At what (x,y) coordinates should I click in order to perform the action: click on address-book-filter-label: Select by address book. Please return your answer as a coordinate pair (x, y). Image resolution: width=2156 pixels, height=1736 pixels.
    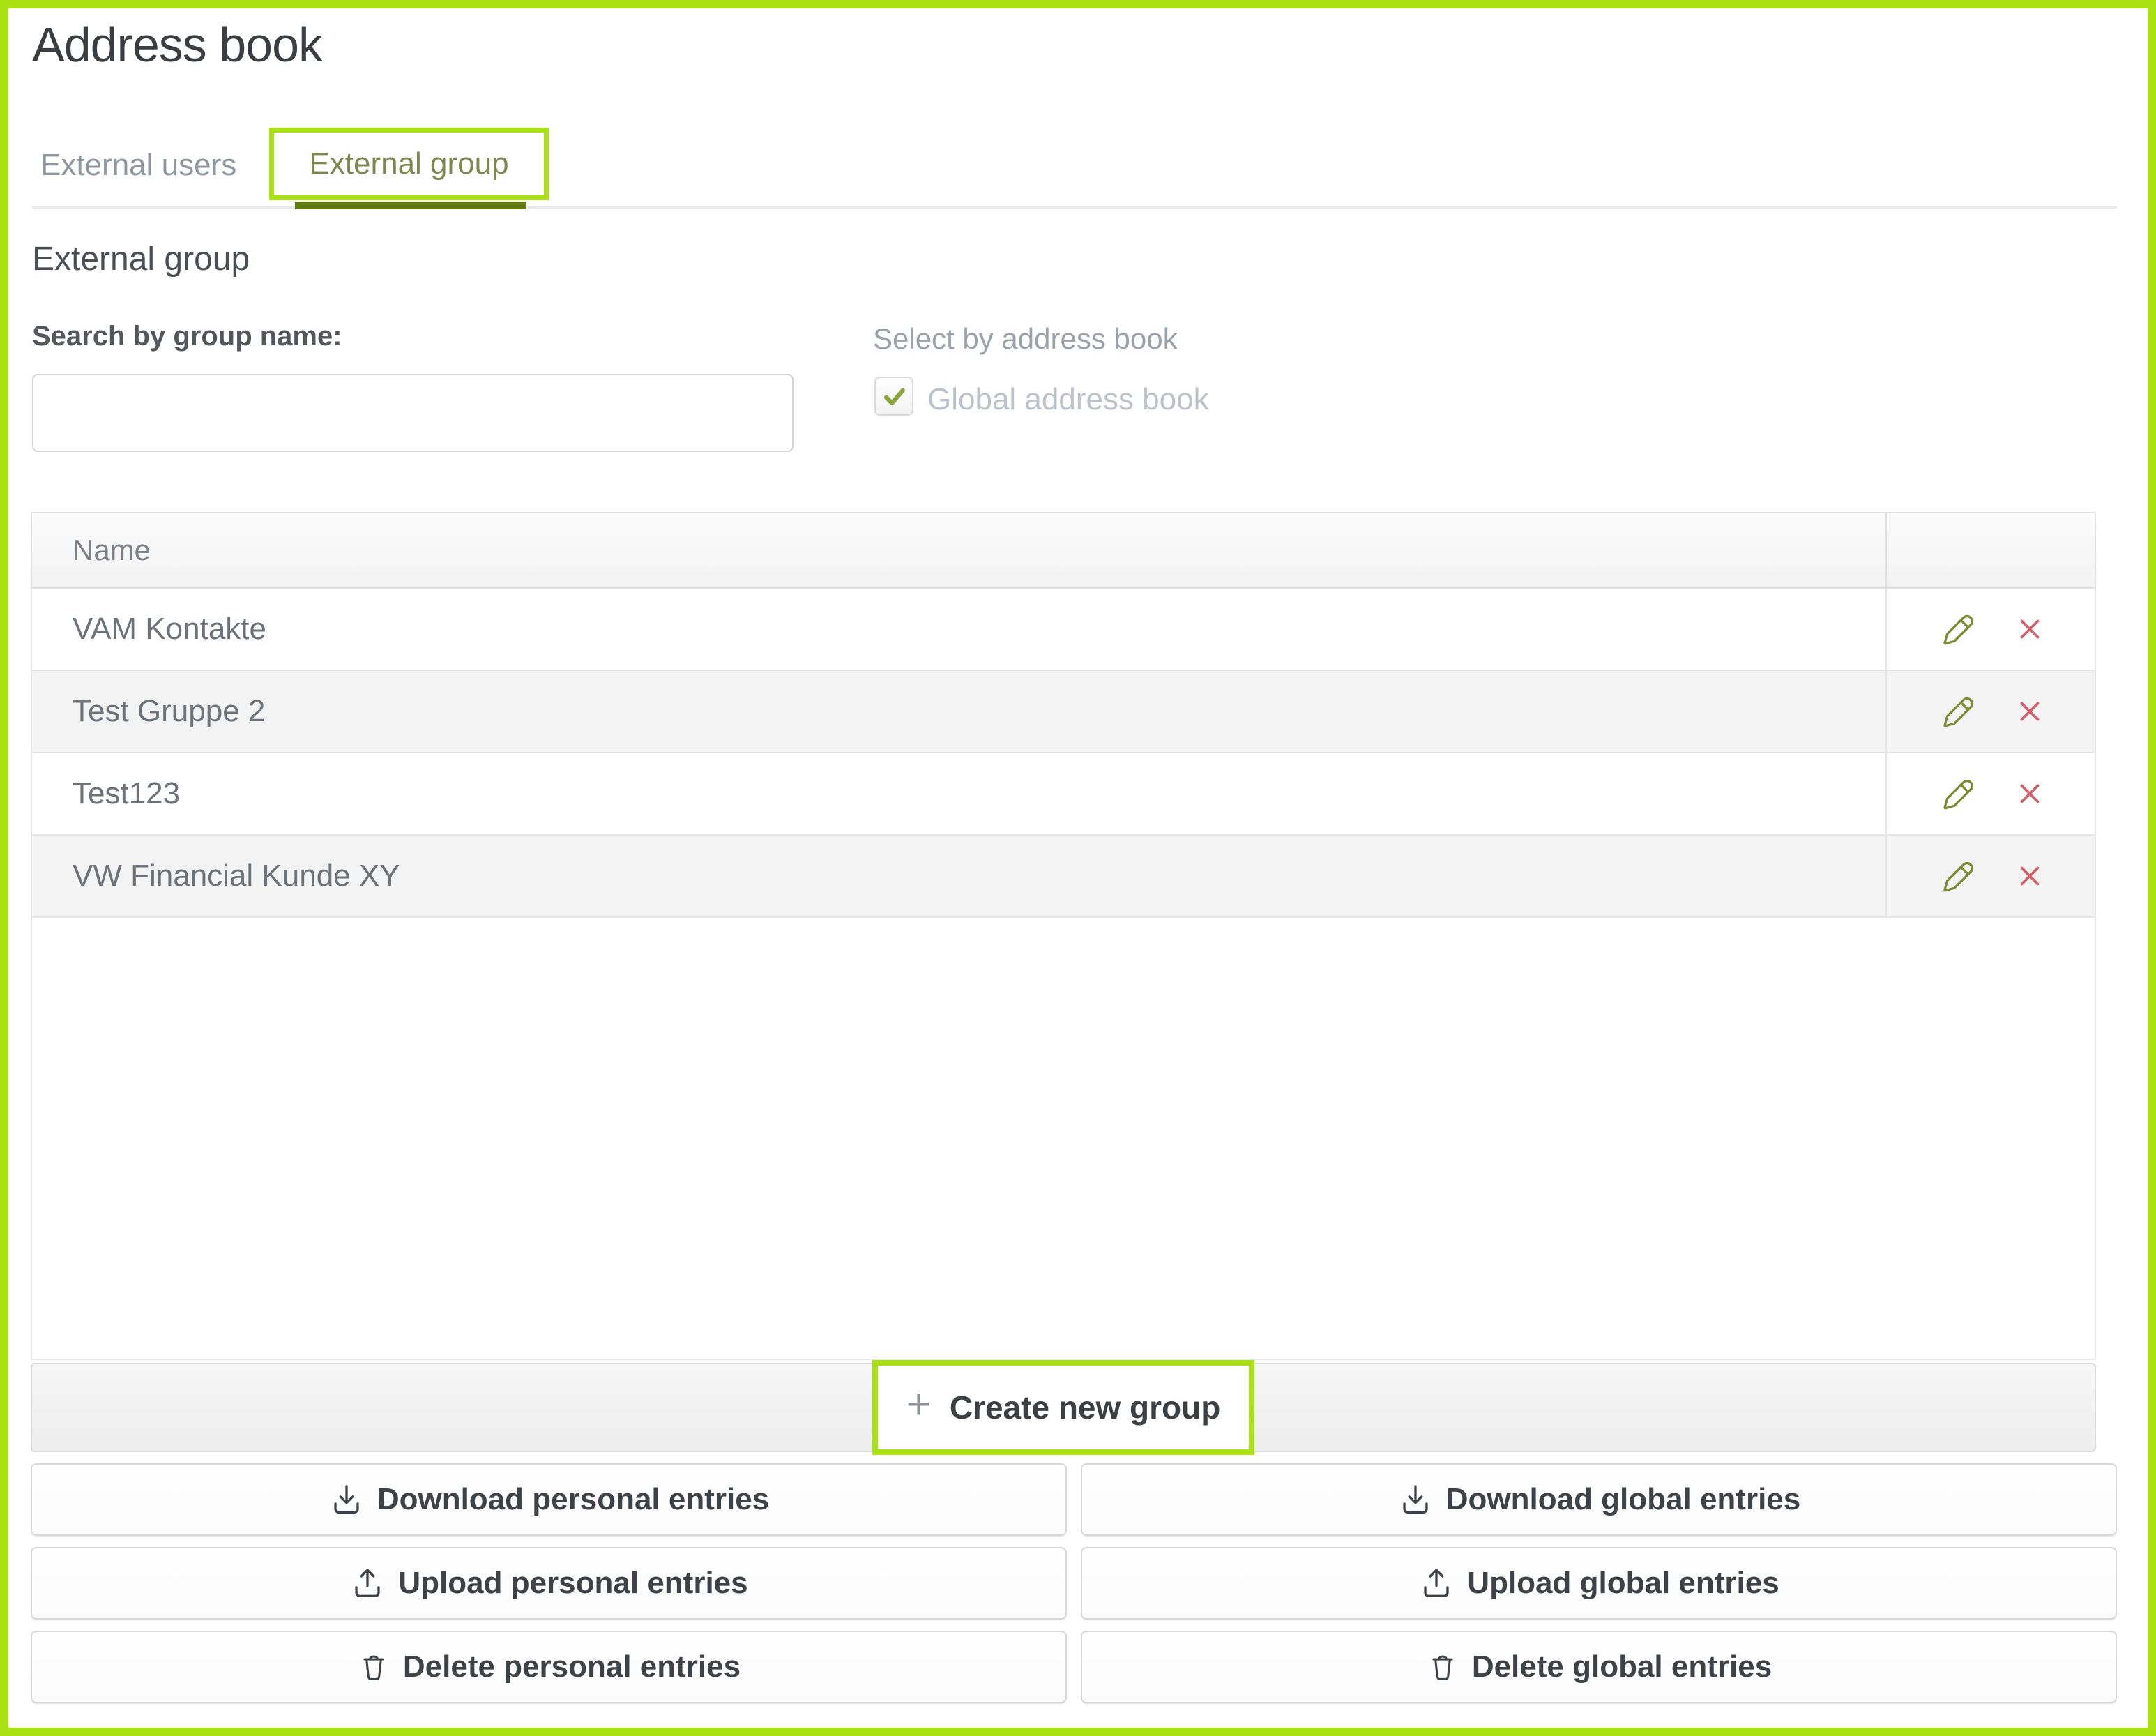
    Looking at the image, I should click on (1025, 338).